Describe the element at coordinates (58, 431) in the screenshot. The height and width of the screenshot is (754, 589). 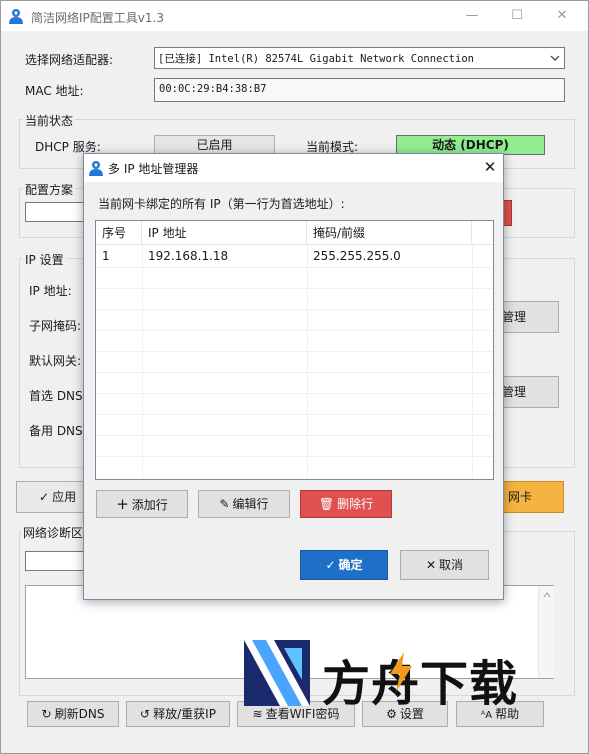
I see `dns-secondary-label: 备用 DNS:` at that location.